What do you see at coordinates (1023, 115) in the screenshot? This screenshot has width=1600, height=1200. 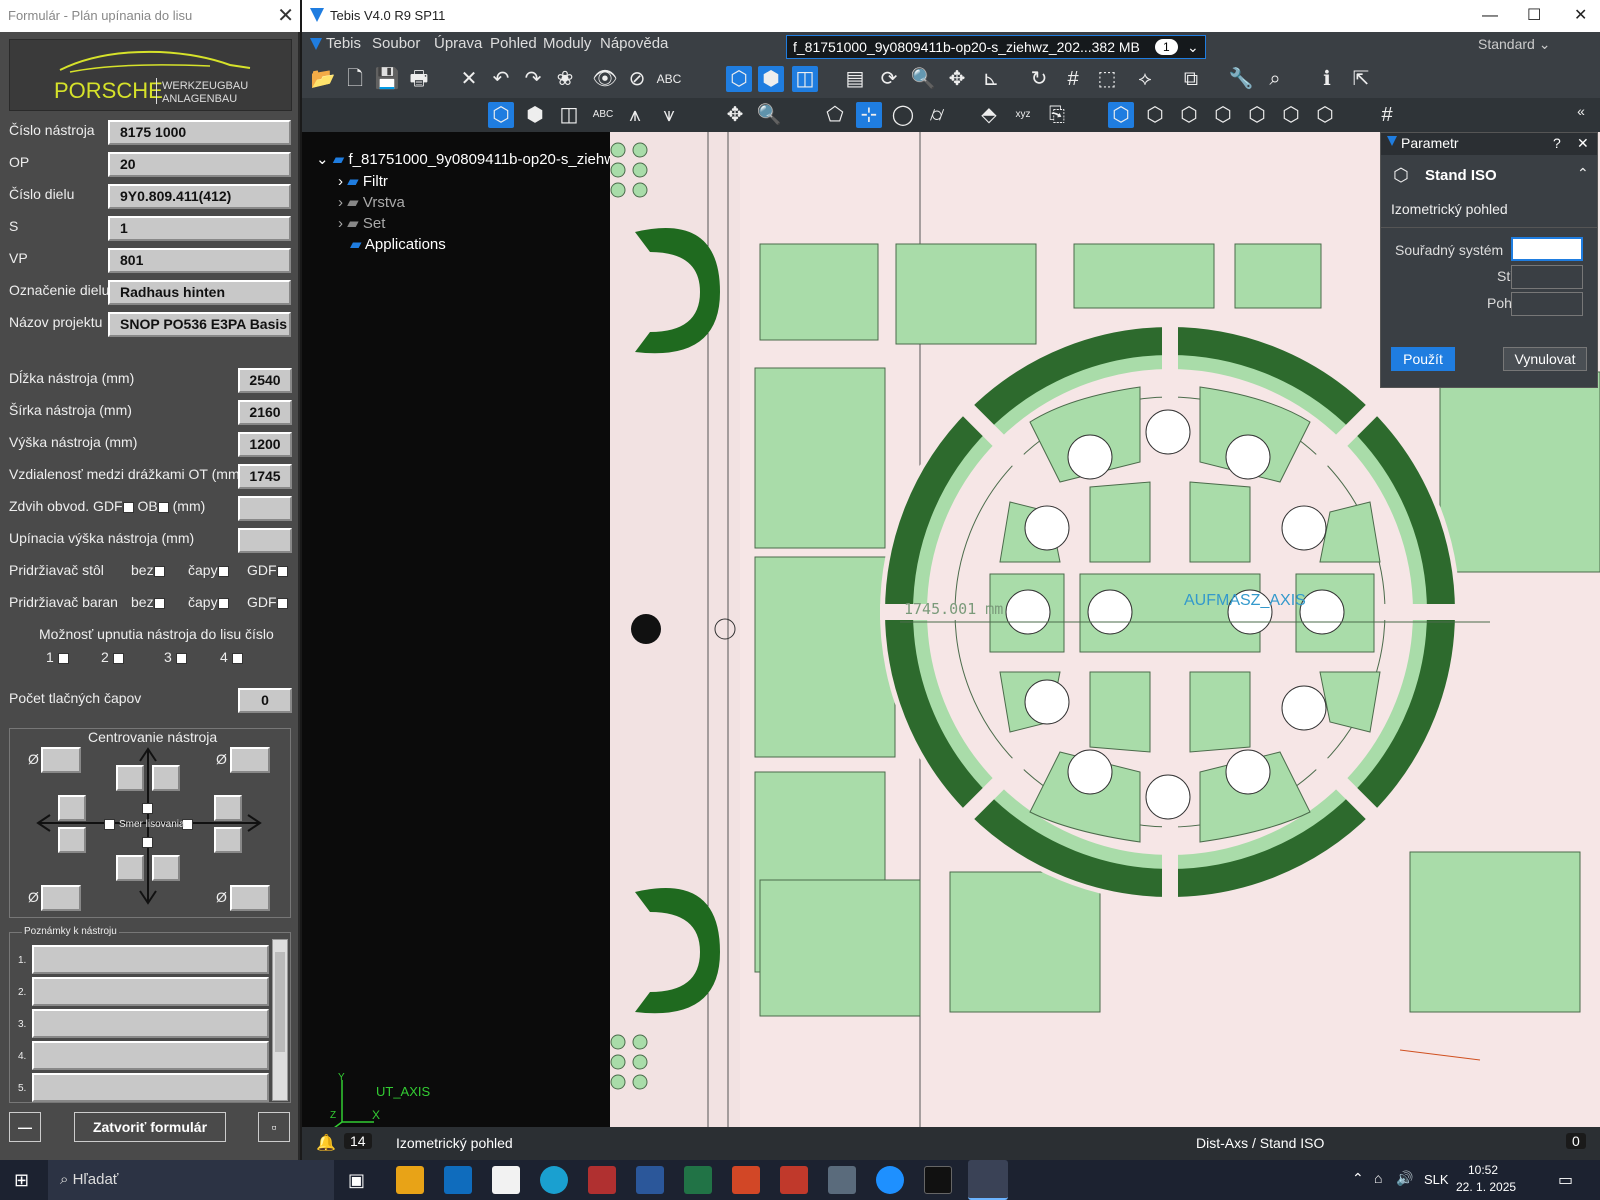 I see `xyz-icon: xyz` at bounding box center [1023, 115].